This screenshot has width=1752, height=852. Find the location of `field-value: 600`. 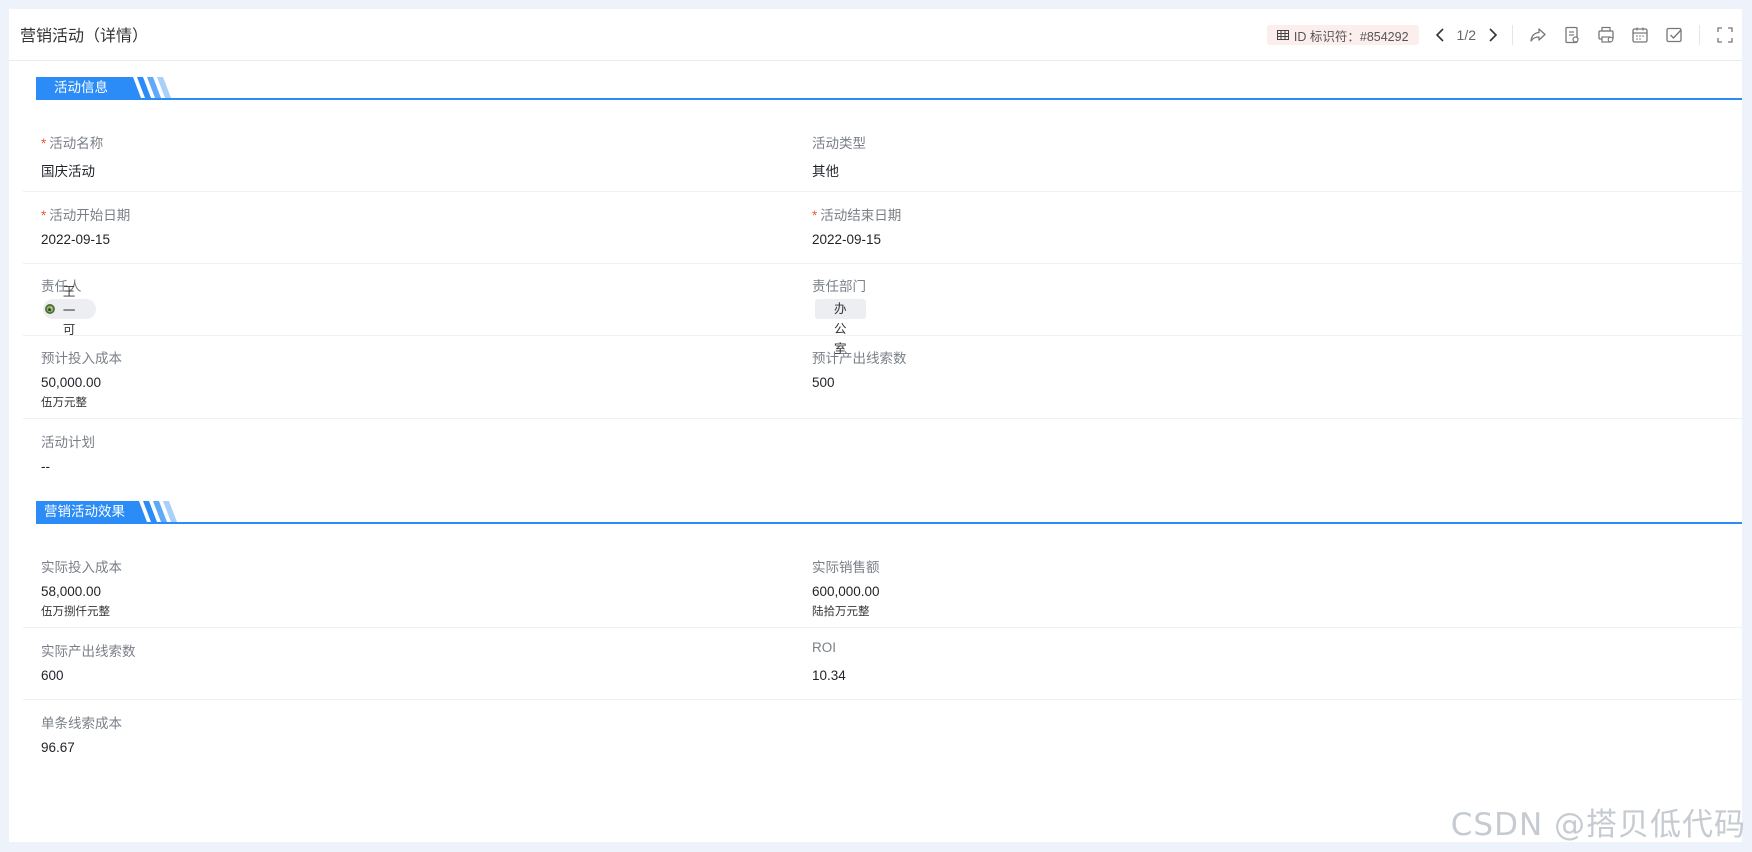

field-value: 600 is located at coordinates (52, 675).